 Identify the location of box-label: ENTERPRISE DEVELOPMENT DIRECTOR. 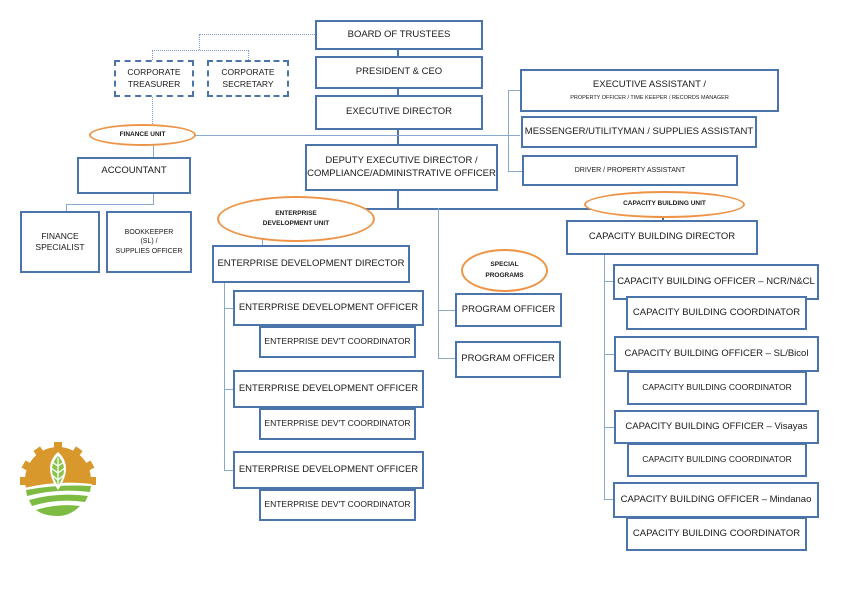
(311, 263).